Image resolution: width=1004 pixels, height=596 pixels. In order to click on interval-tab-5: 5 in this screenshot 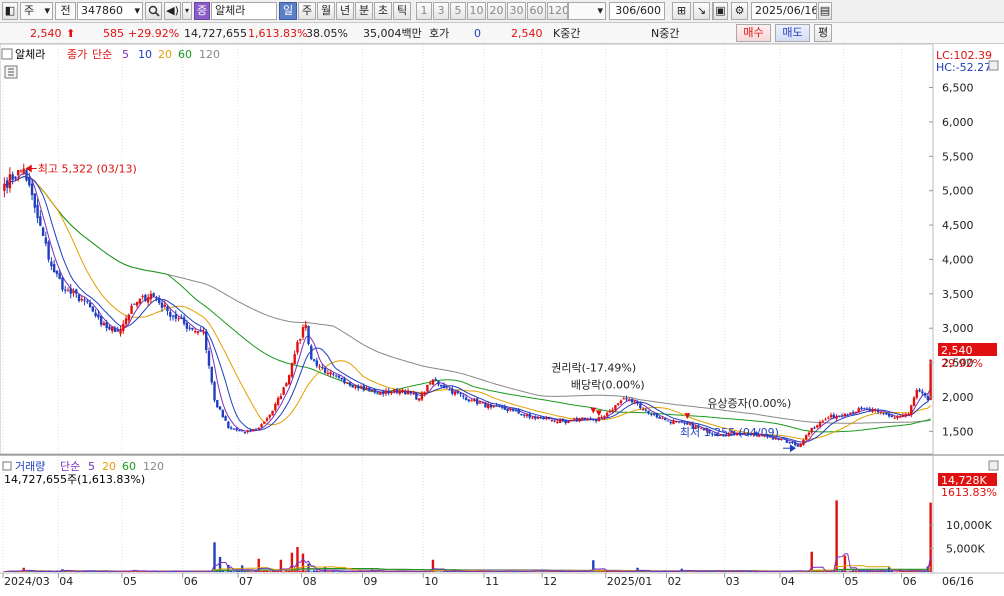, I will do `click(458, 11)`.